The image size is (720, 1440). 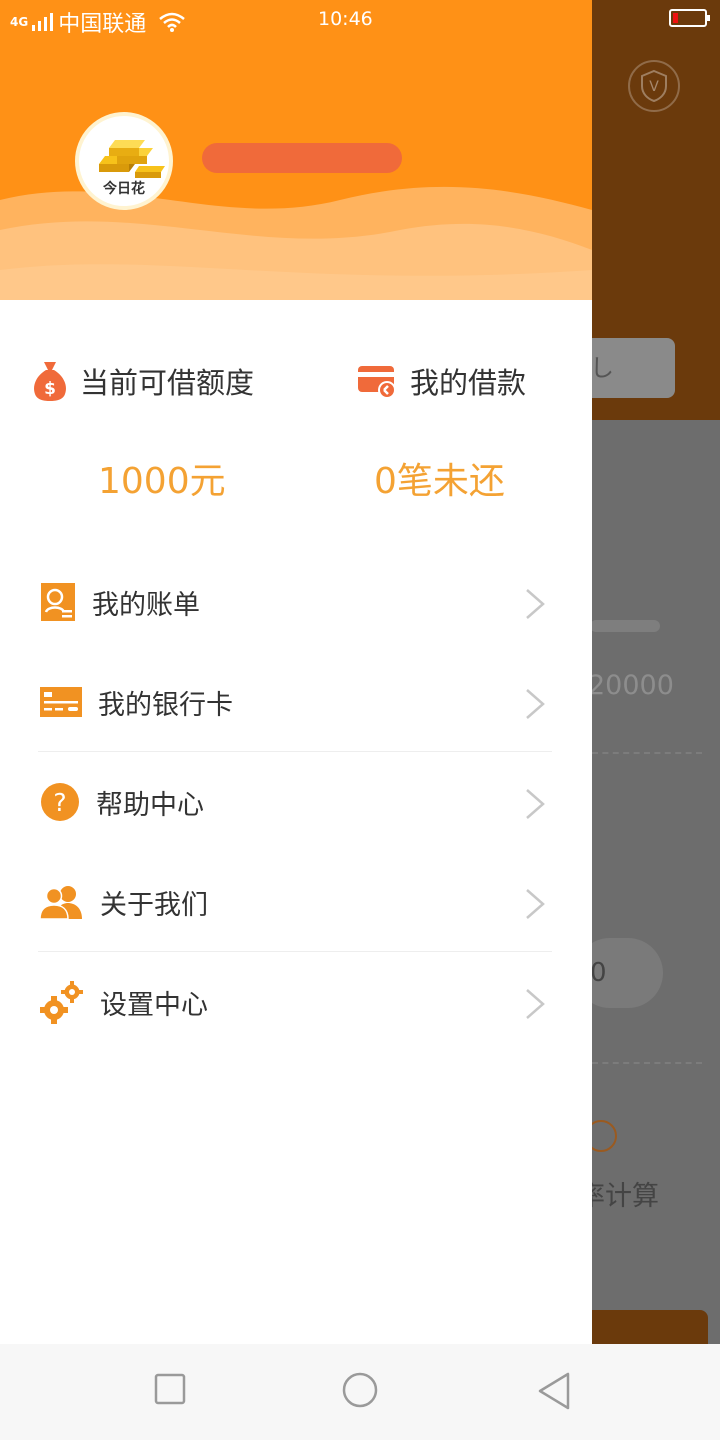 What do you see at coordinates (172, 22) in the screenshot?
I see `wifi-icon` at bounding box center [172, 22].